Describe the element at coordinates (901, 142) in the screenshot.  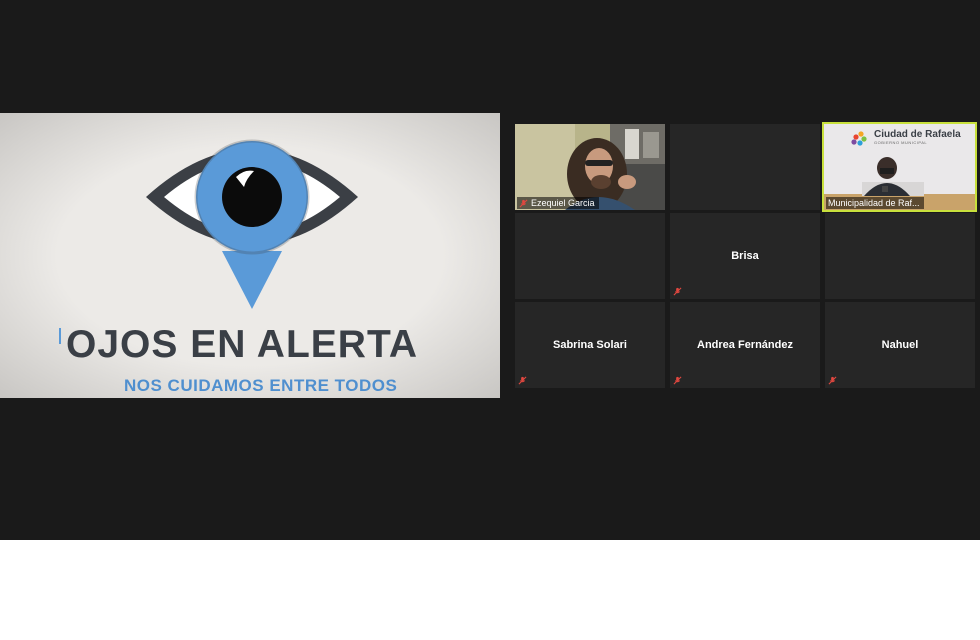
I see `brand-subtext: GOBIERNO MUNICIPAL` at that location.